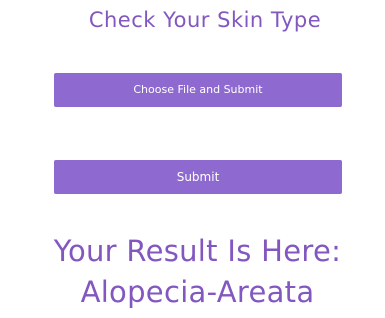 The width and height of the screenshot is (385, 318). Describe the element at coordinates (205, 20) in the screenshot. I see `page-title: Check Your Skin Type` at that location.